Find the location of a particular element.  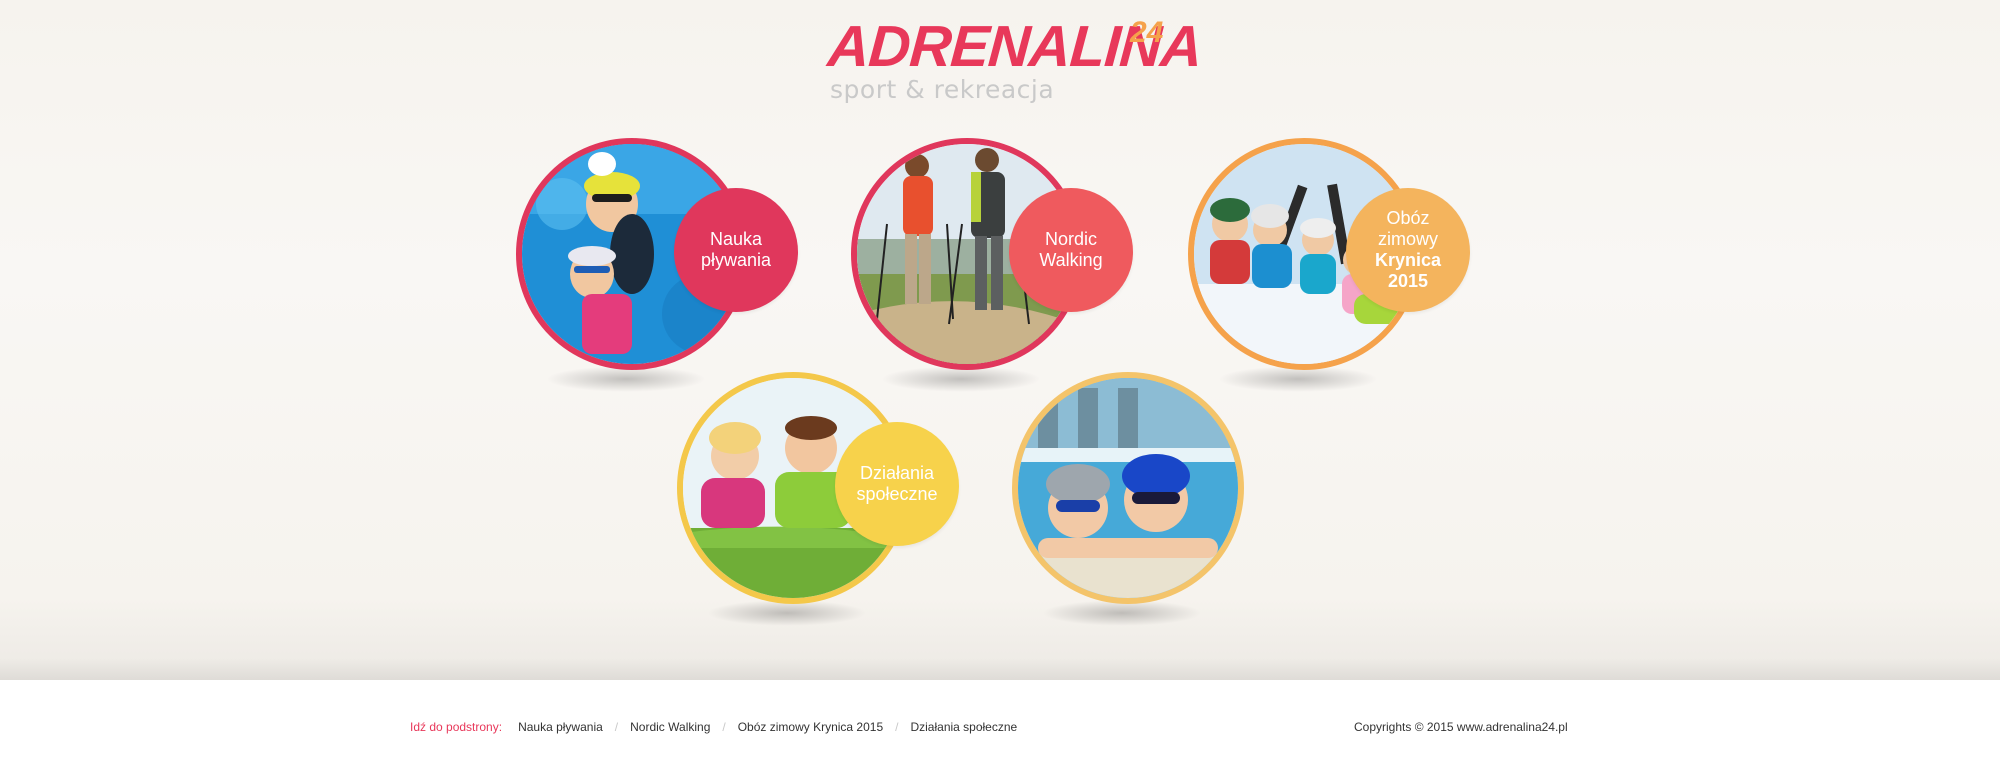

tile-nordic-label: Nordic Walking is located at coordinates (1071, 250).